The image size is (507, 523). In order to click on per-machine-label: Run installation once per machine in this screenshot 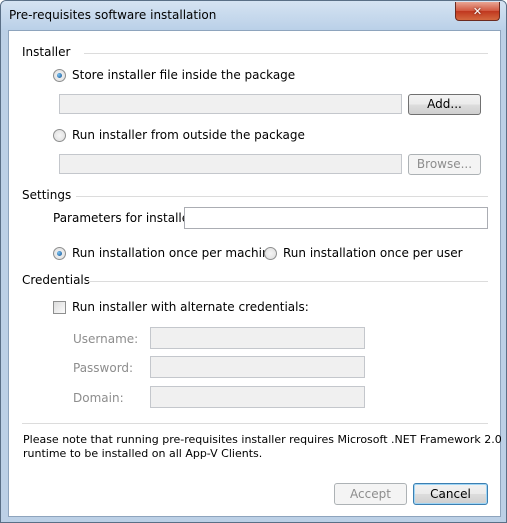, I will do `click(174, 253)`.